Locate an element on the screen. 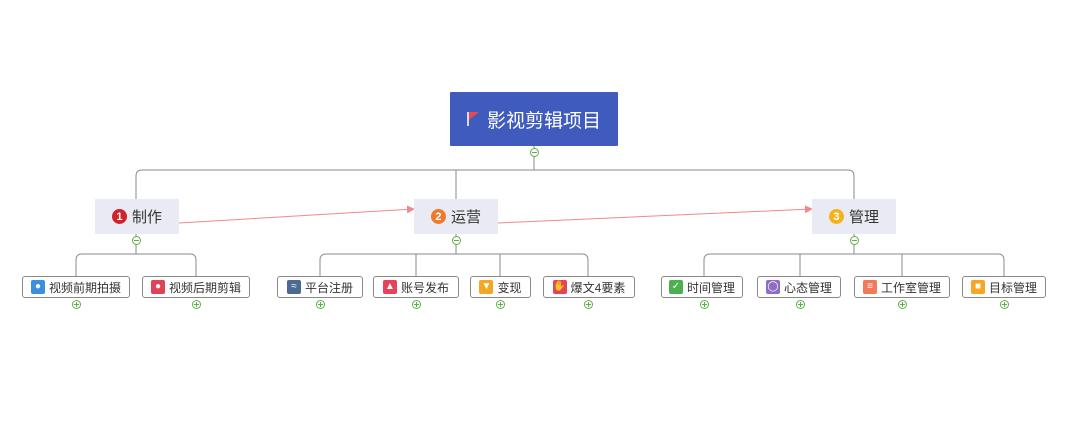 The image size is (1080, 428). priority-3-icon: 3 is located at coordinates (836, 216).